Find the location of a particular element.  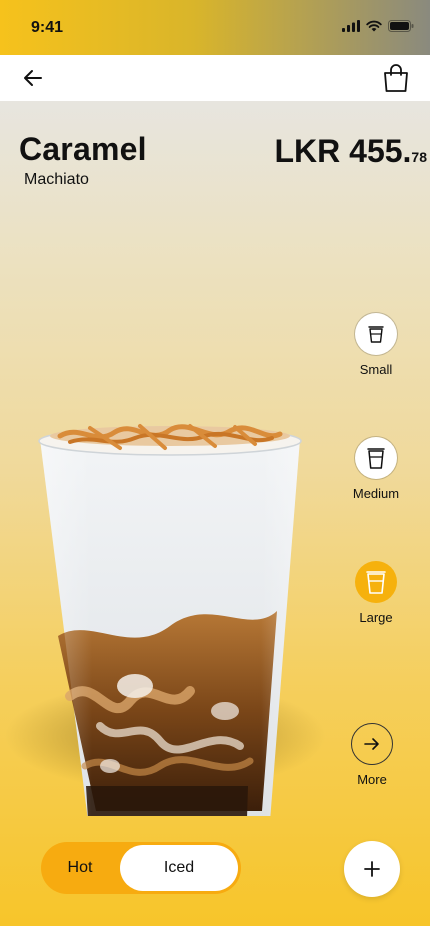

large-cup-icon is located at coordinates (376, 582).